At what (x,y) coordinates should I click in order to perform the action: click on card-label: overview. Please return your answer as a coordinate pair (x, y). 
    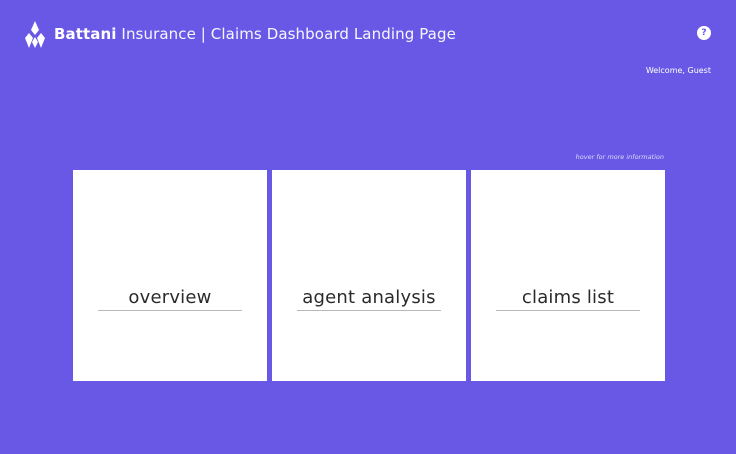
    Looking at the image, I should click on (170, 297).